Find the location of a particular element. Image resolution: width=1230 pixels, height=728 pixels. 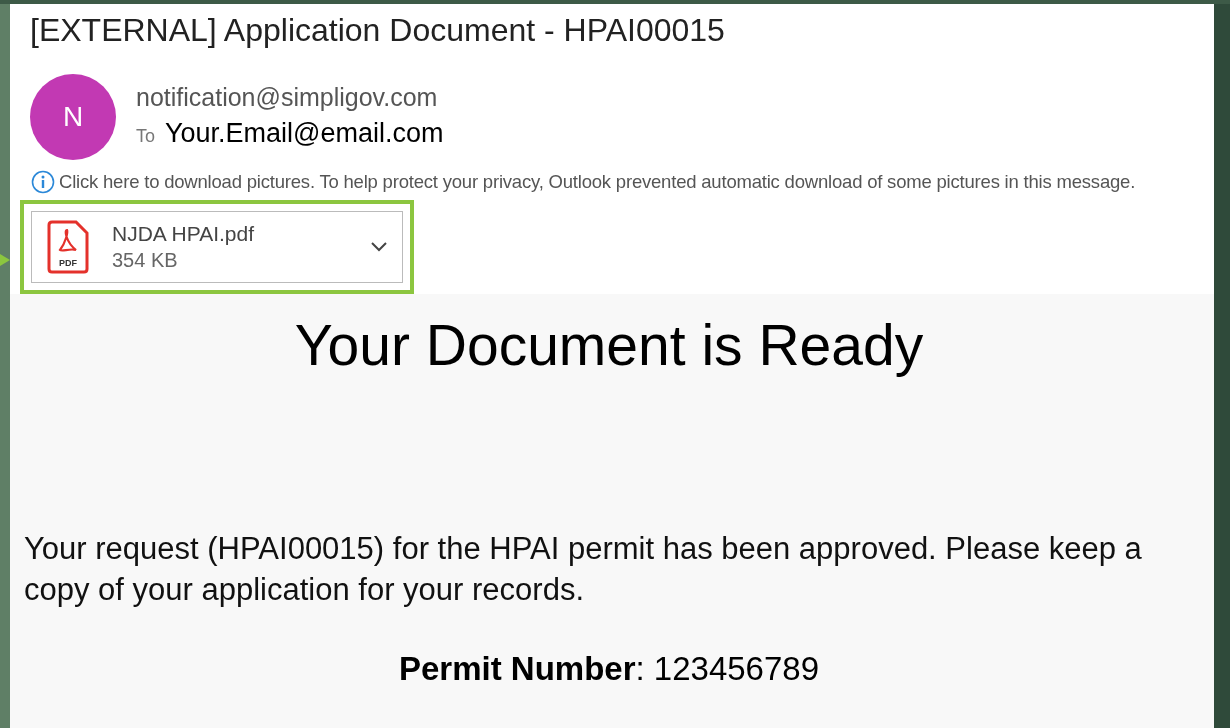

body-message: Your request (HPAI00015) for the HPAI permit has been approved. Please keep a copy of your application for your records. is located at coordinates (583, 569).